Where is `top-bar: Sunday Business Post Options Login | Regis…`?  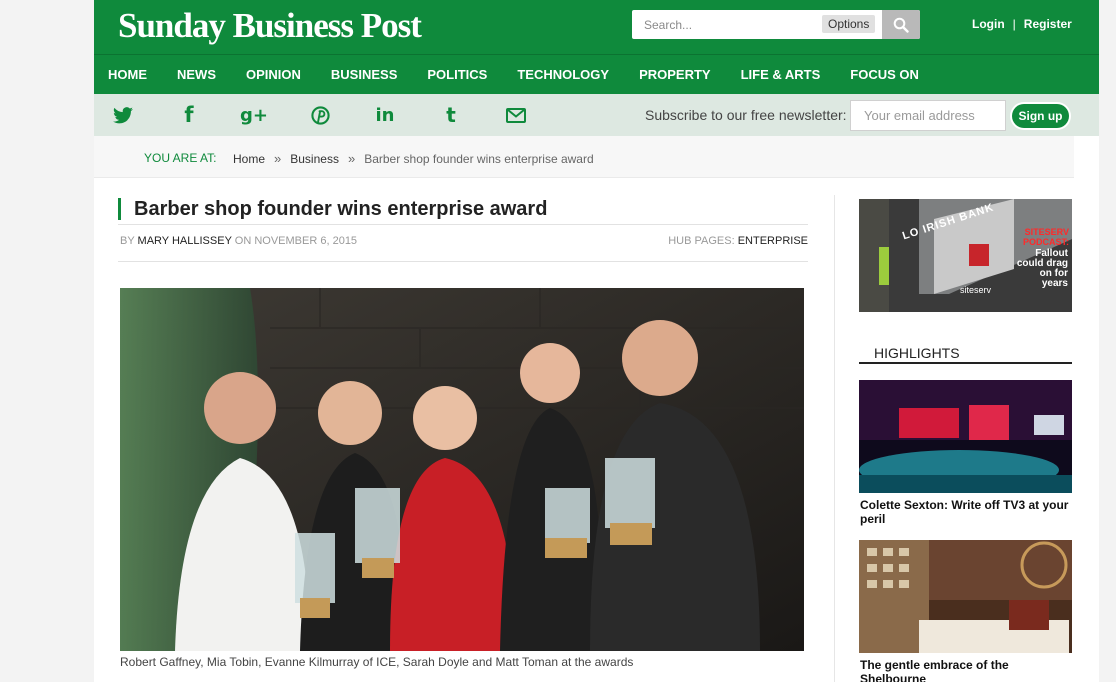
top-bar: Sunday Business Post Options Login | Regis… is located at coordinates (596, 27).